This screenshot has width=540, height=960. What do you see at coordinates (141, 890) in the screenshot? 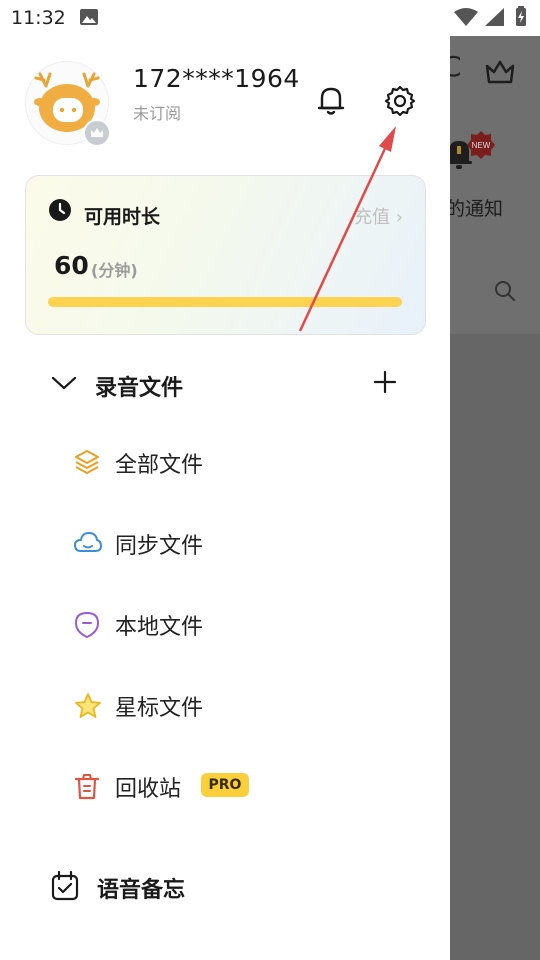
I see `voice-memo-label: 语音备忘` at bounding box center [141, 890].